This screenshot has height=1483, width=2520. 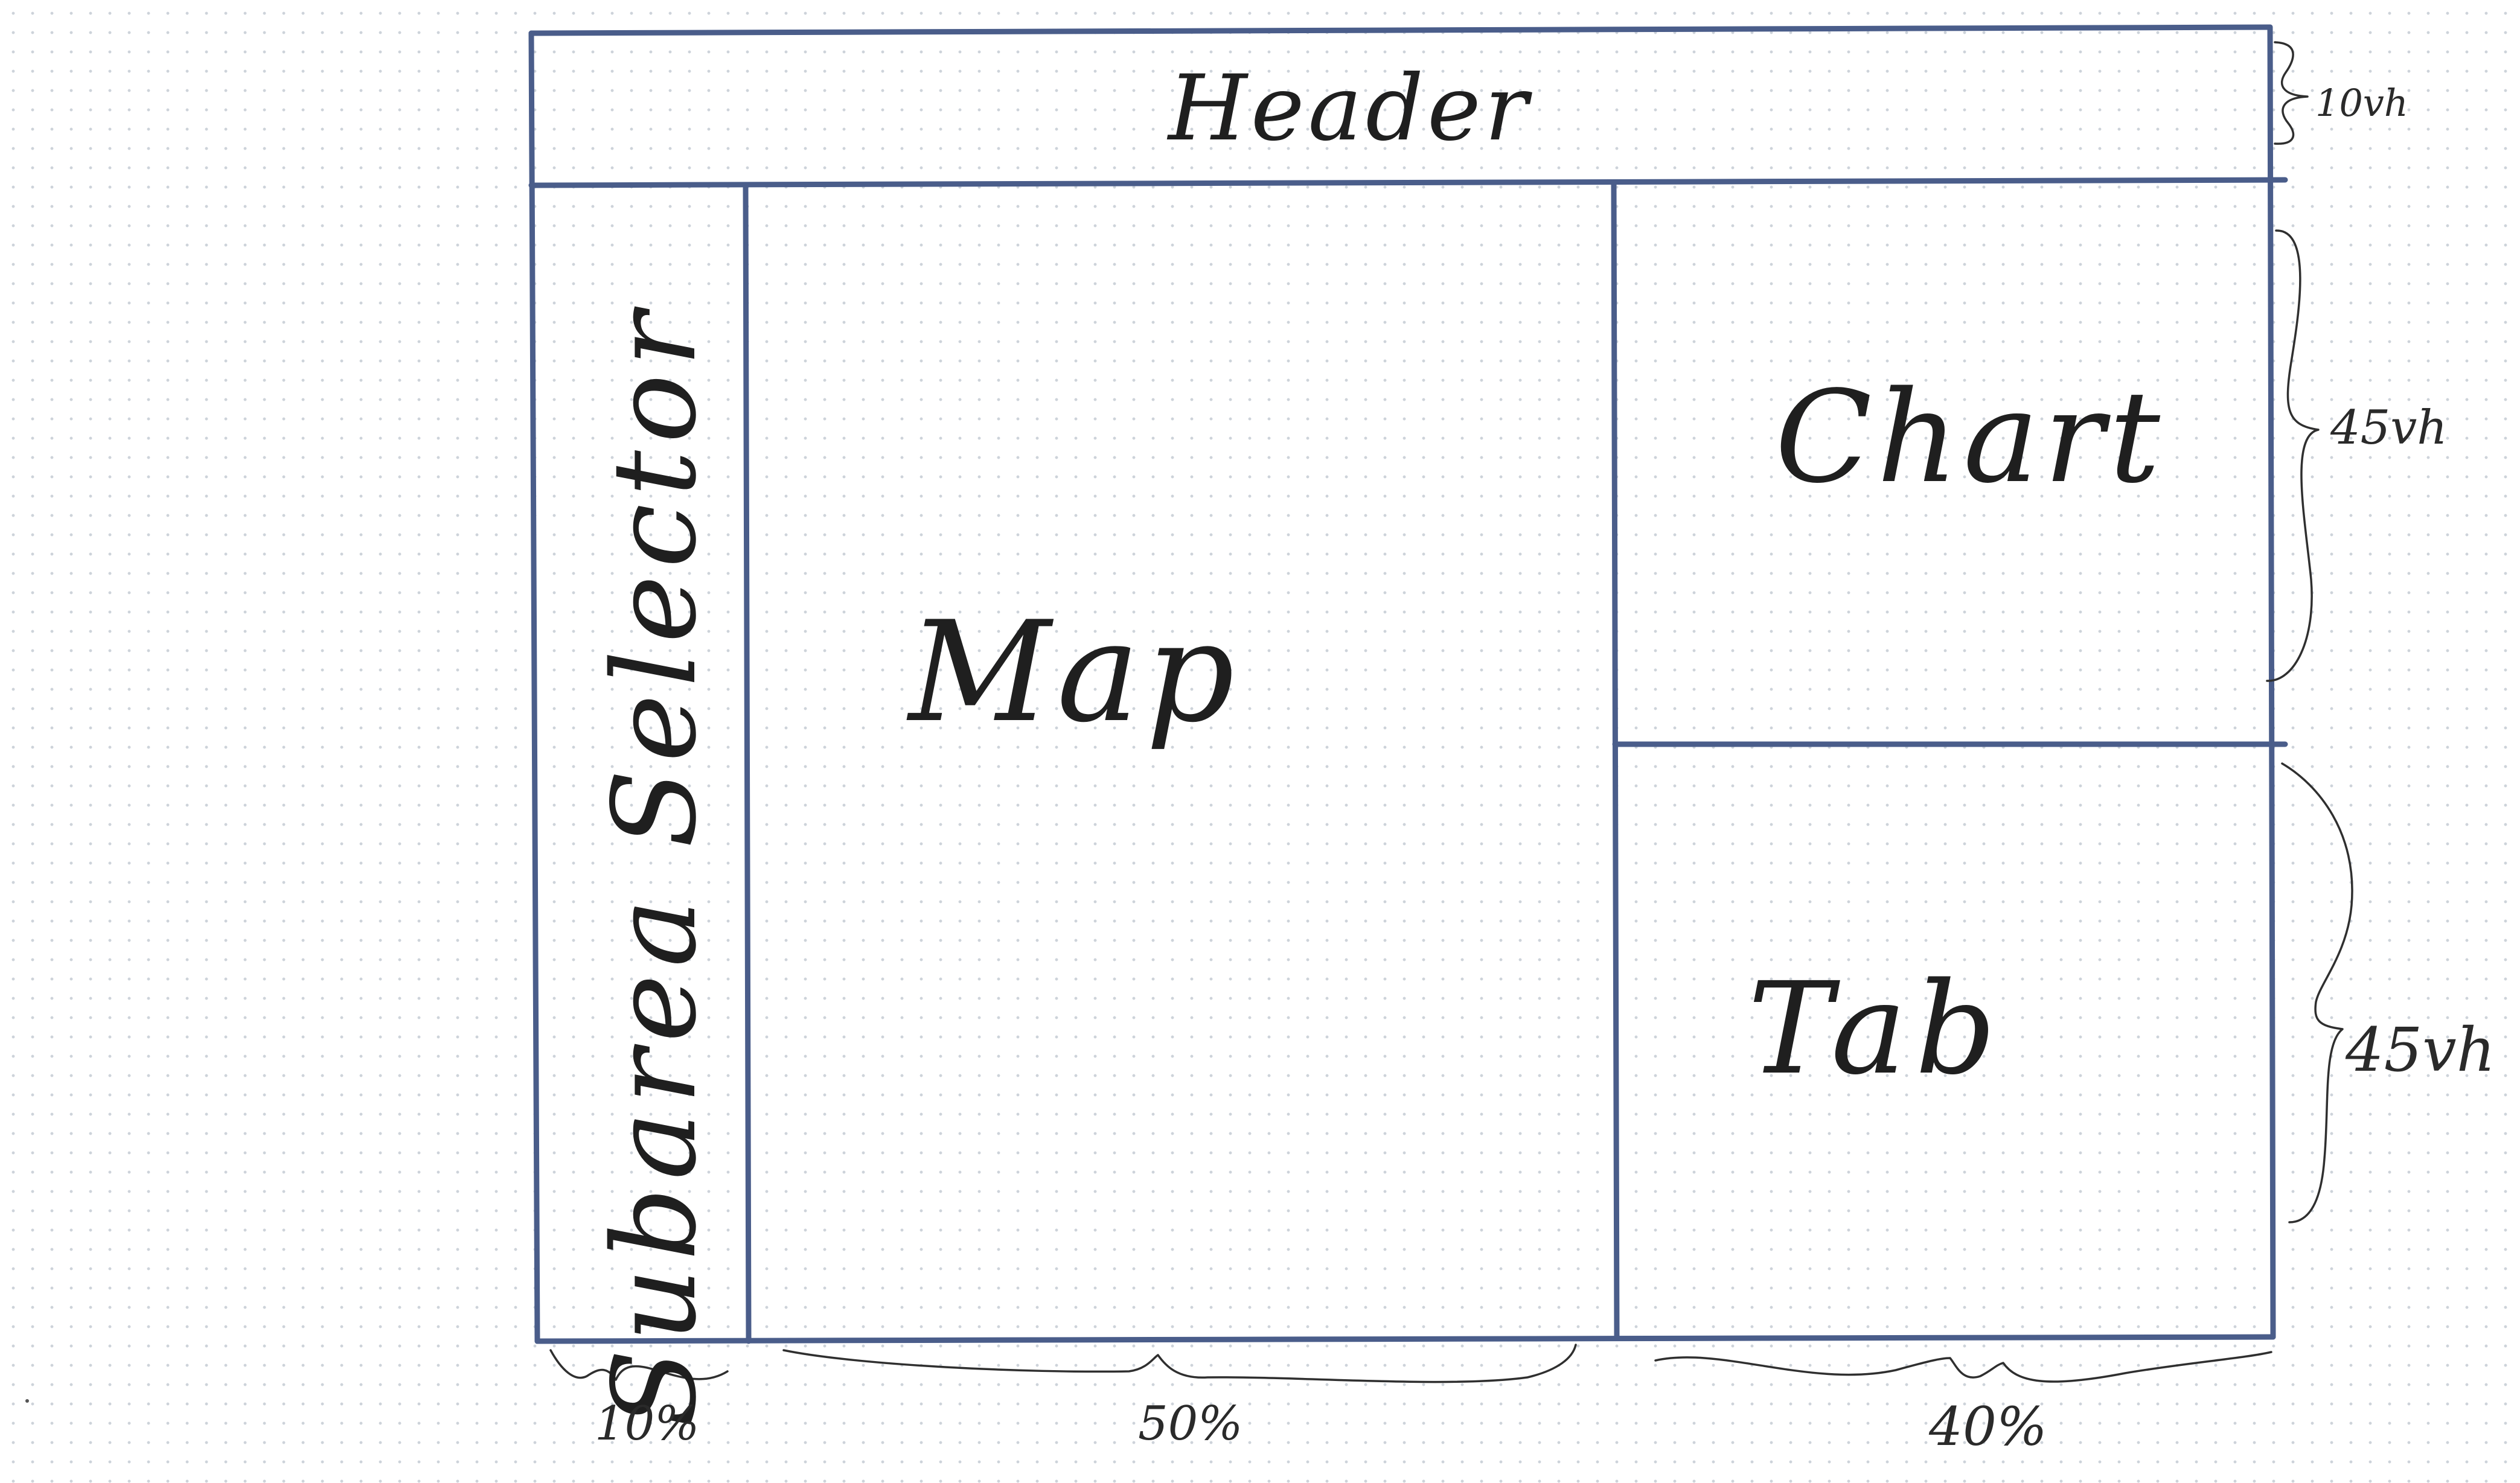 I want to click on header-height-annotation: 10vh, so click(x=2362, y=103).